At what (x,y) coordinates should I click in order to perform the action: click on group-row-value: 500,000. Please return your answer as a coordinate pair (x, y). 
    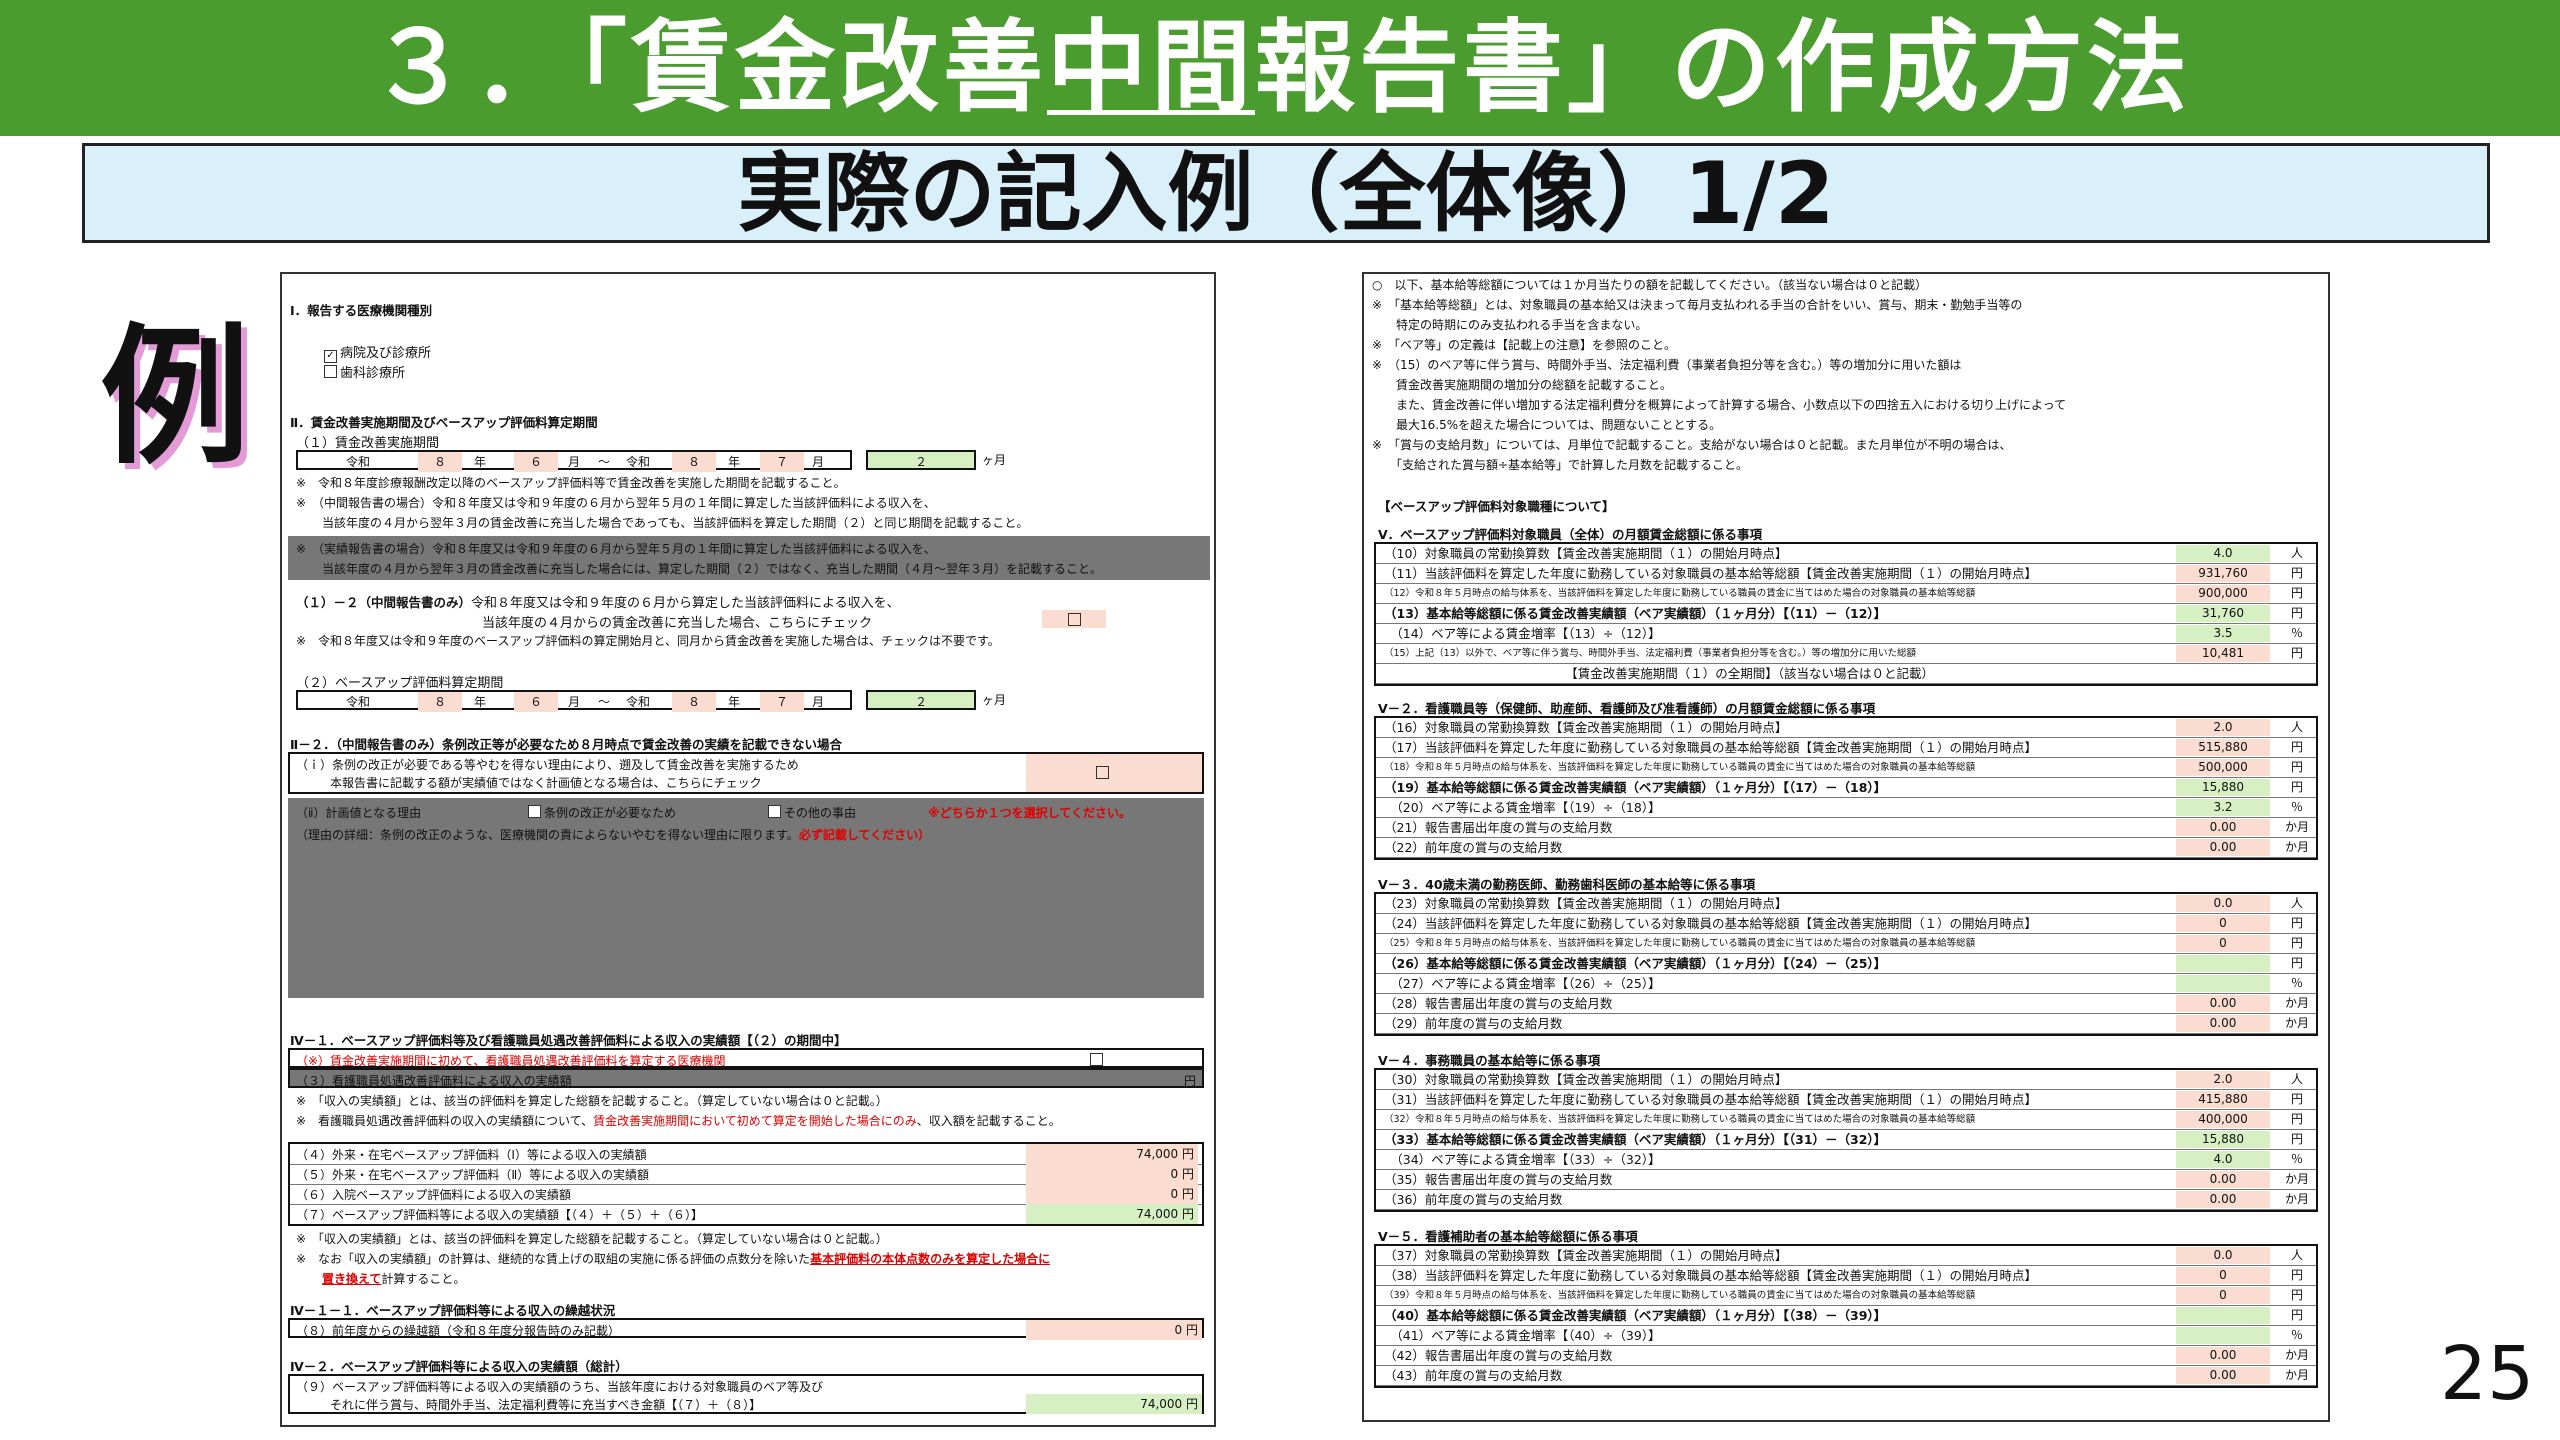
    Looking at the image, I should click on (2223, 767).